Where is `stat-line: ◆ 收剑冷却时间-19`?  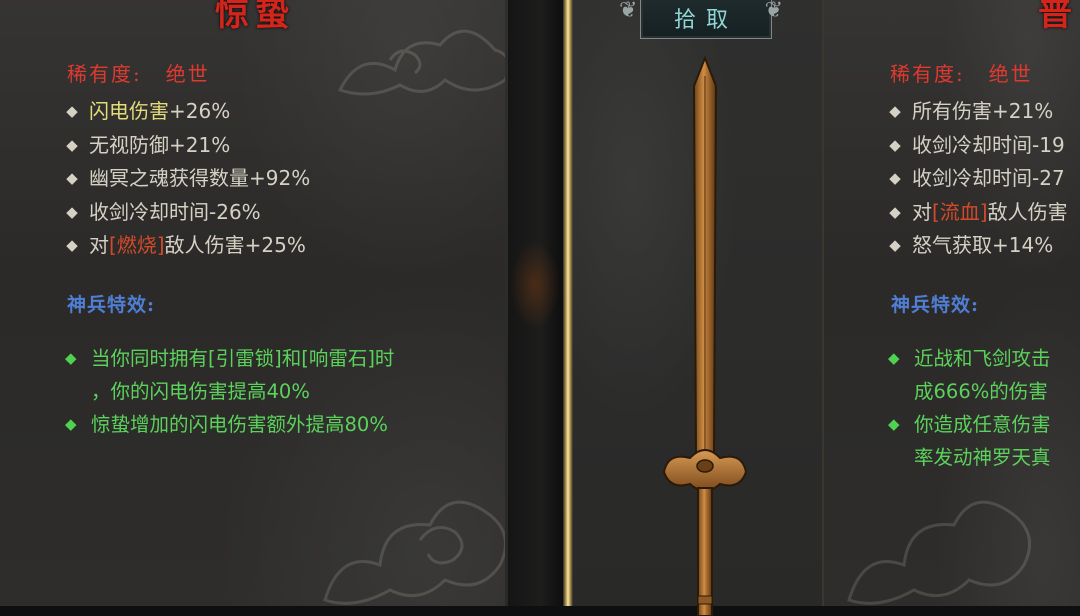 stat-line: ◆ 收剑冷却时间-19 is located at coordinates (978, 146).